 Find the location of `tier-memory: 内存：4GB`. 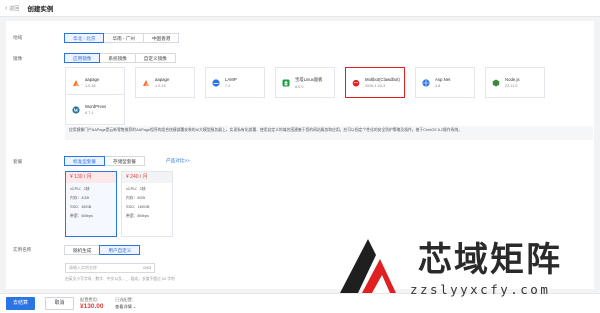

tier-memory: 内存：4GB is located at coordinates (79, 198).